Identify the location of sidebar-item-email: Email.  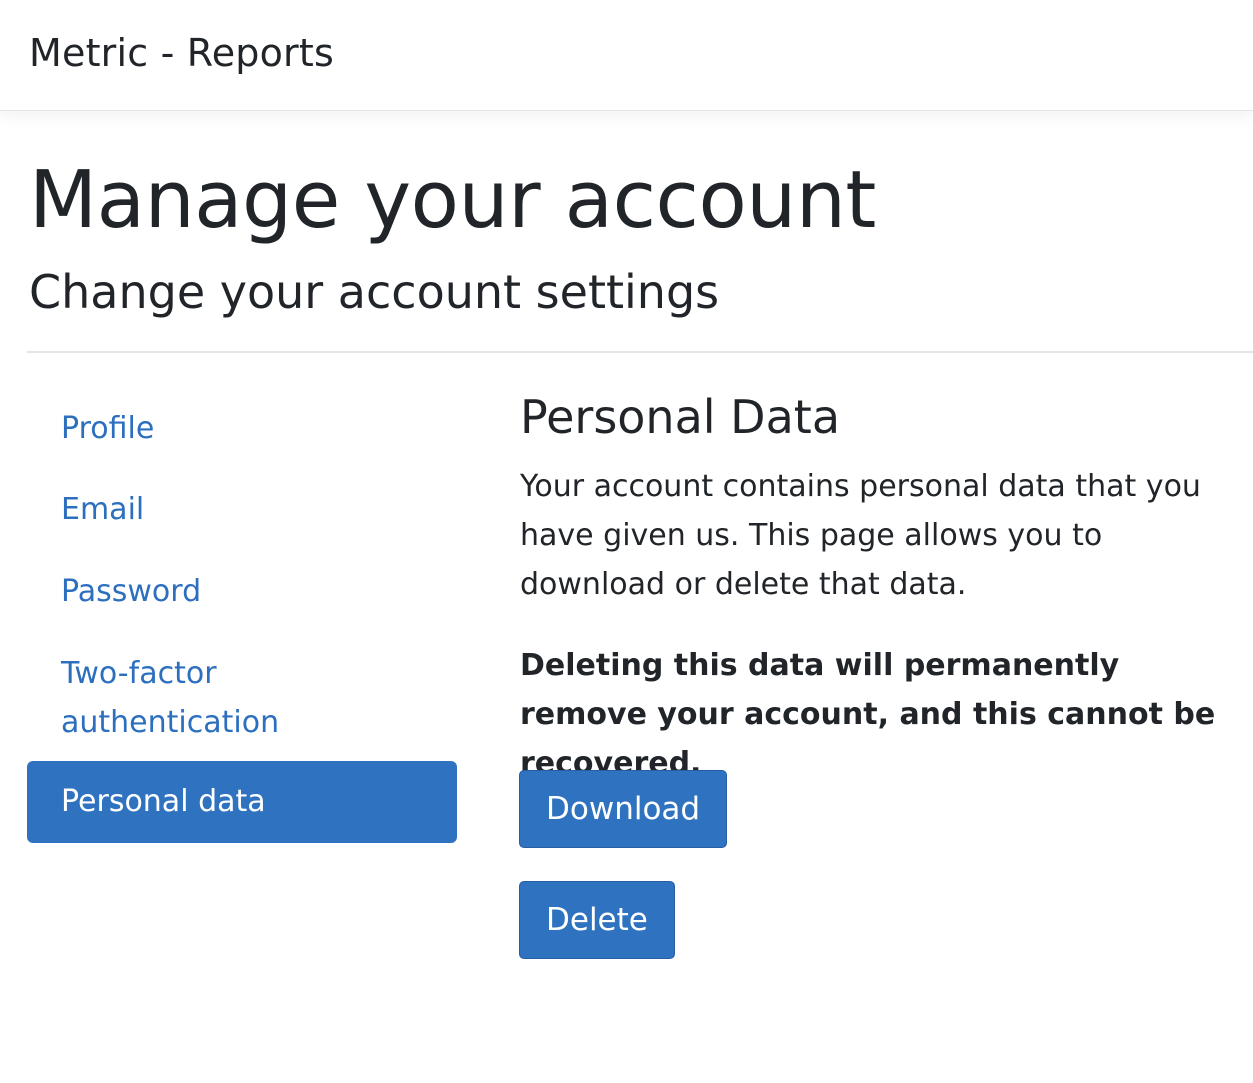
(242, 509).